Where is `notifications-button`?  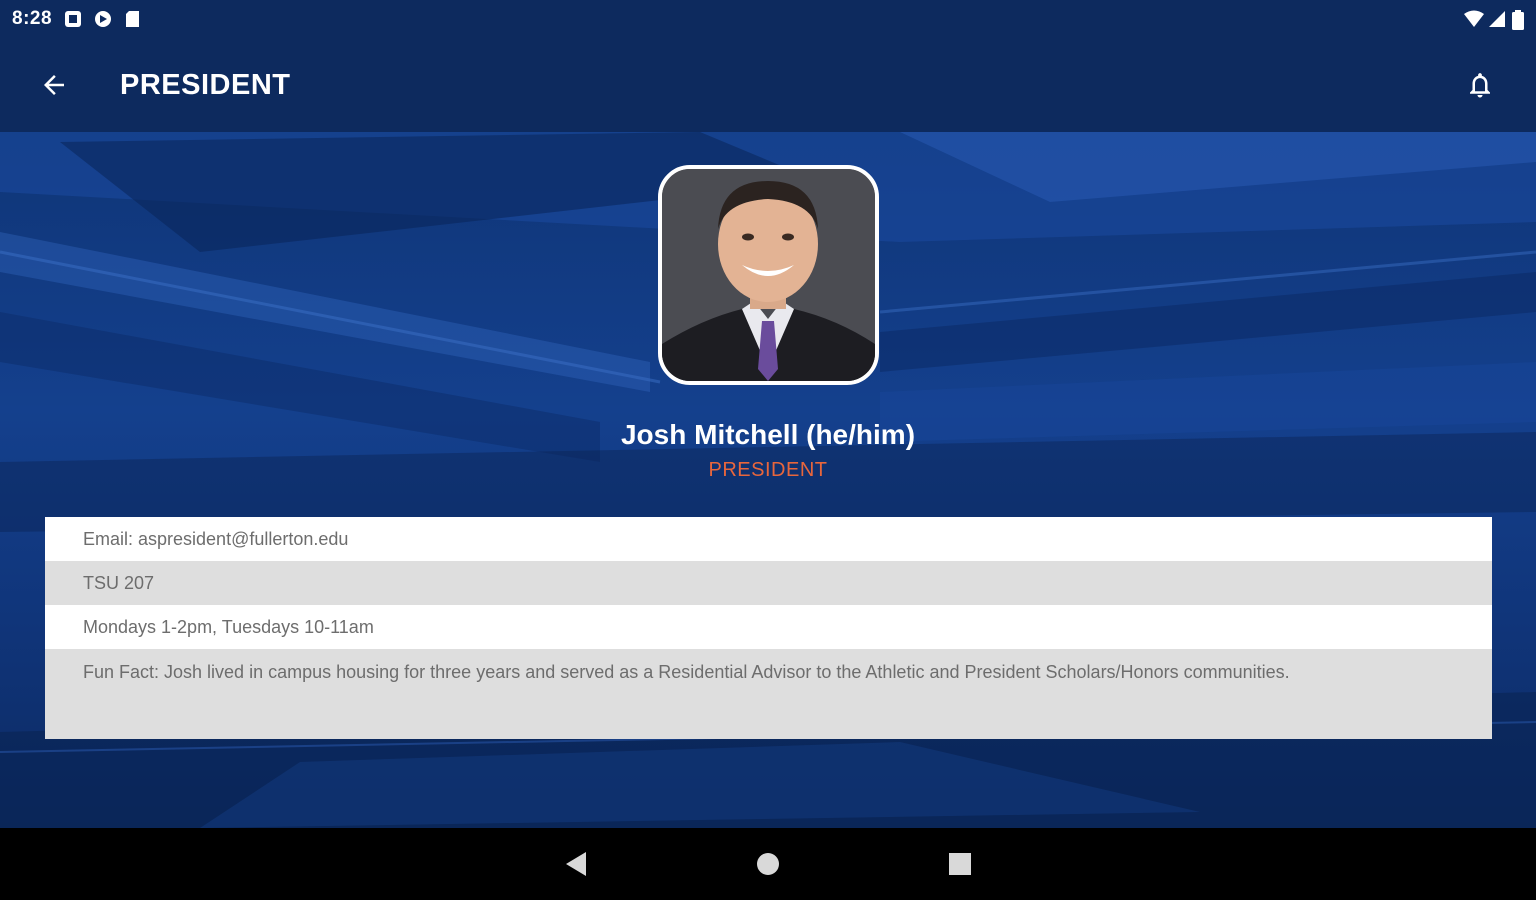 notifications-button is located at coordinates (1480, 85).